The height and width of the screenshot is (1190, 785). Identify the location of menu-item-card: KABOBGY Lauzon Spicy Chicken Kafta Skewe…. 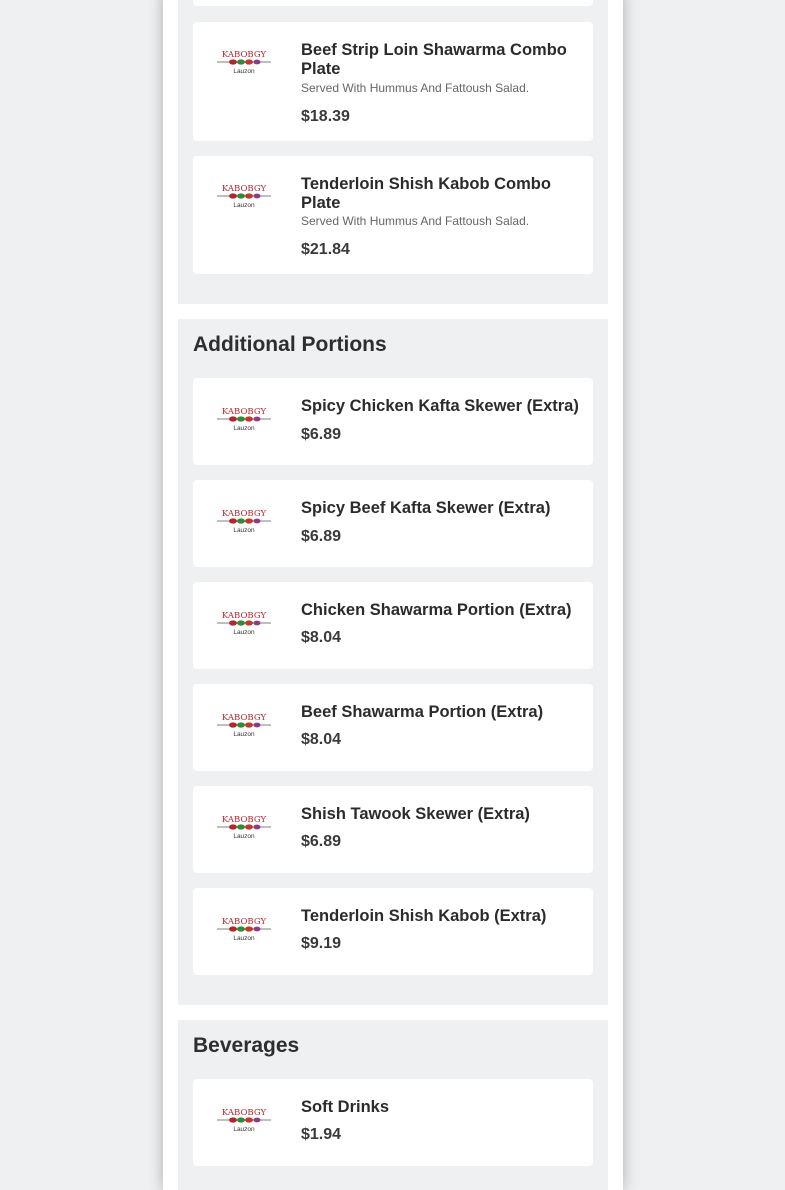
(393, 421).